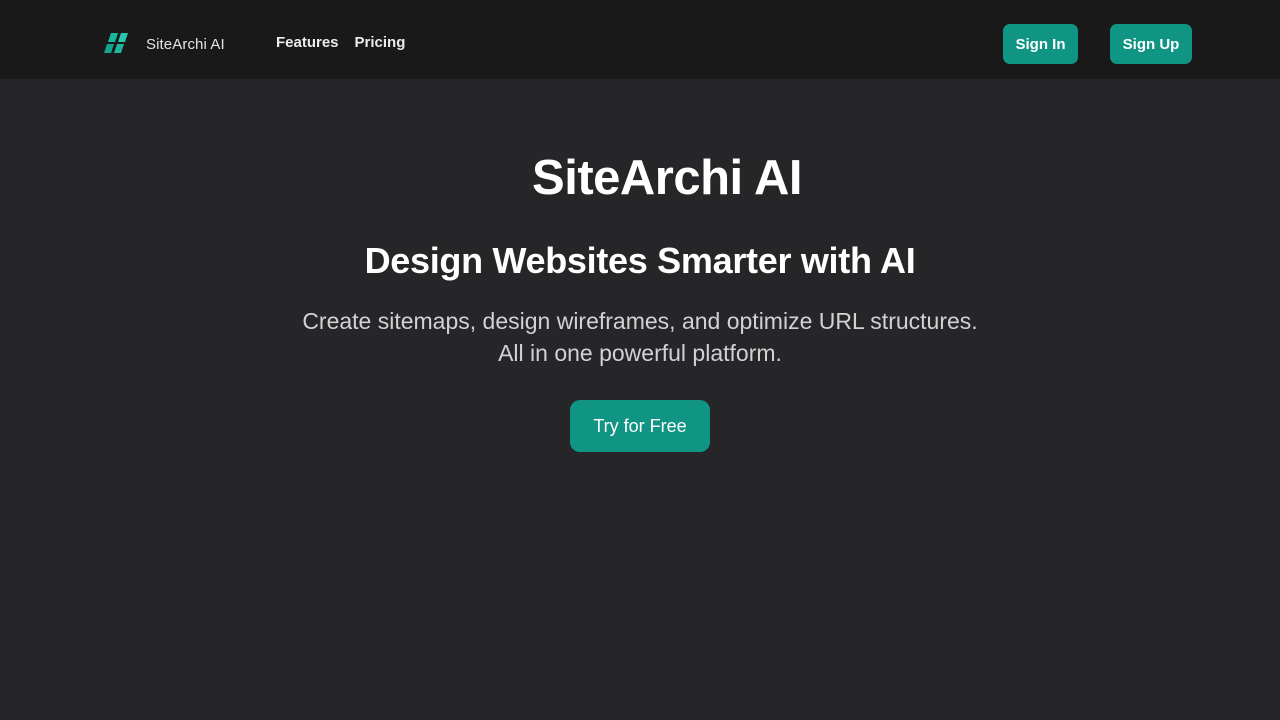 Image resolution: width=1280 pixels, height=720 pixels. I want to click on parallelogram-grid-logo-icon, so click(116, 43).